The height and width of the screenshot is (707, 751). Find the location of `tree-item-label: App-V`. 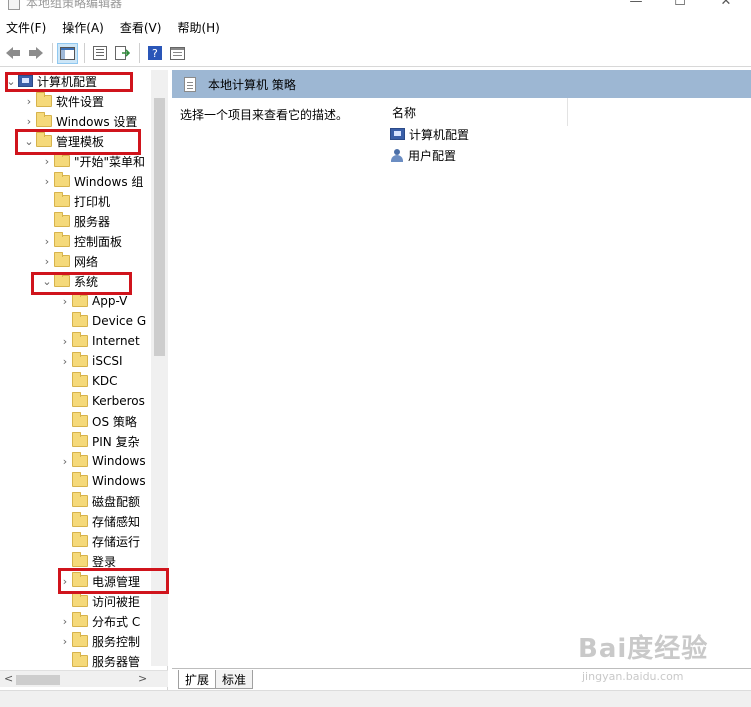

tree-item-label: App-V is located at coordinates (110, 301).